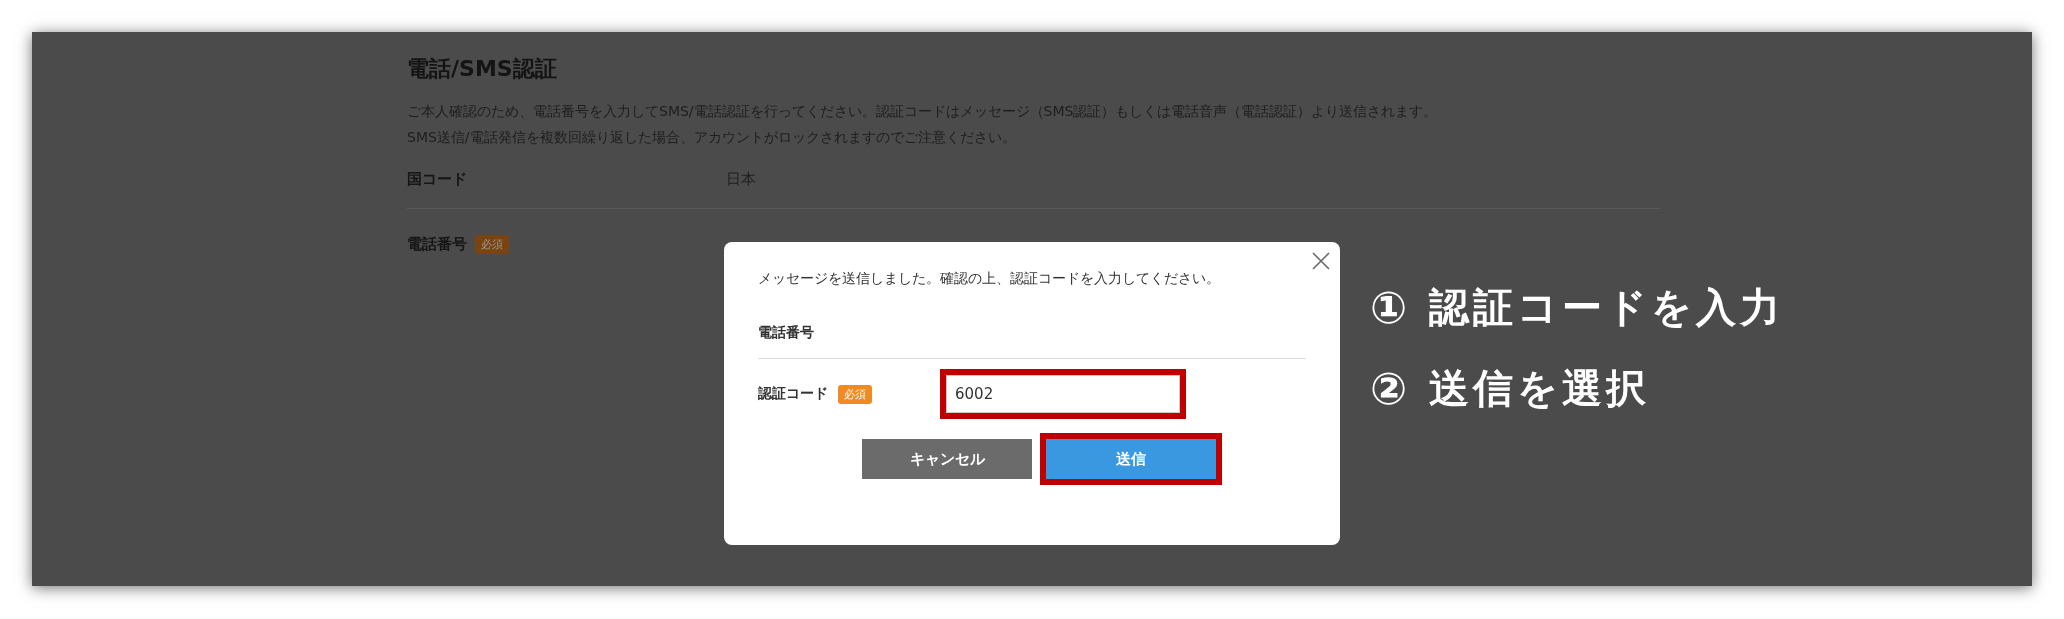 The image size is (2064, 619). Describe the element at coordinates (1321, 261) in the screenshot. I see `close-icon` at that location.